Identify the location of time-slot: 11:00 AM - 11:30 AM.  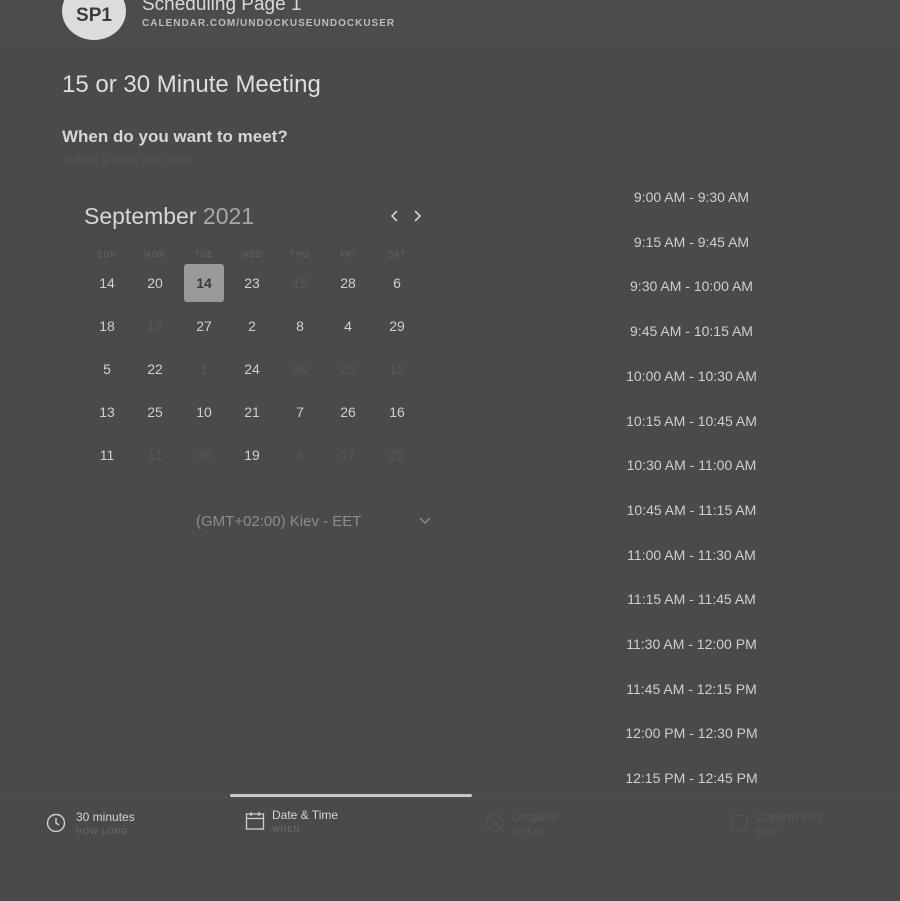
(691, 555).